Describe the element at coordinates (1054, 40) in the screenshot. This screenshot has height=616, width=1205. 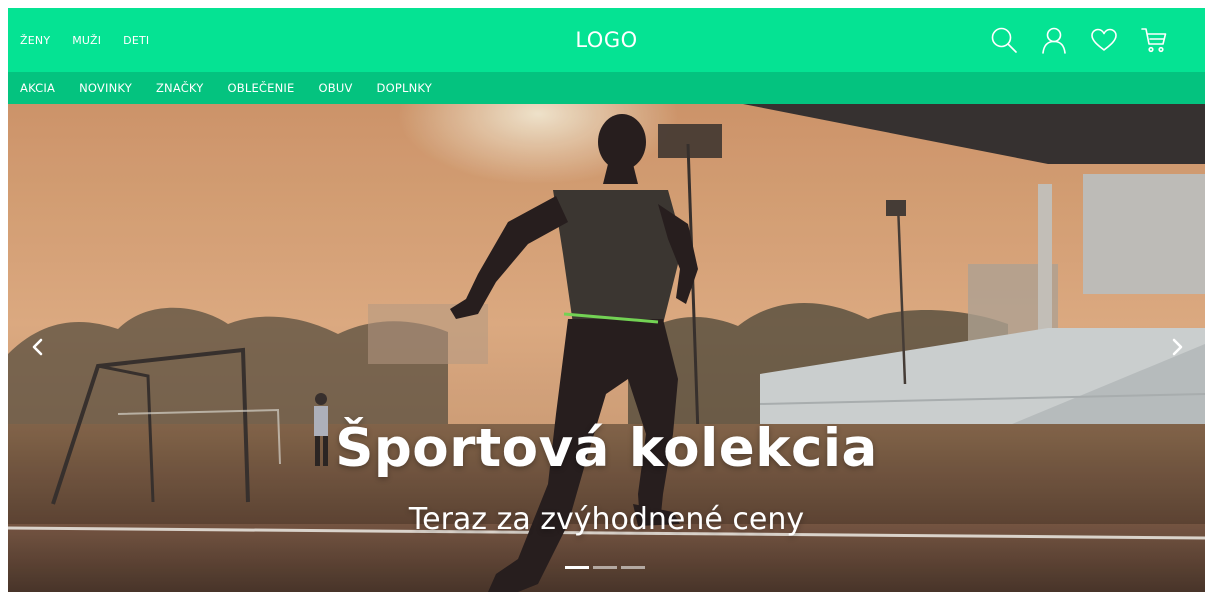
I see `user-icon` at that location.